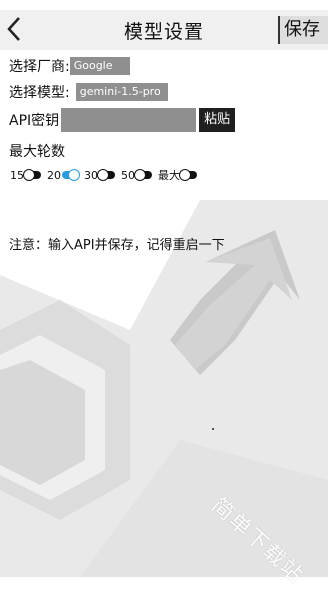 The width and height of the screenshot is (328, 589). What do you see at coordinates (217, 120) in the screenshot?
I see `paste-button: 粘贴` at bounding box center [217, 120].